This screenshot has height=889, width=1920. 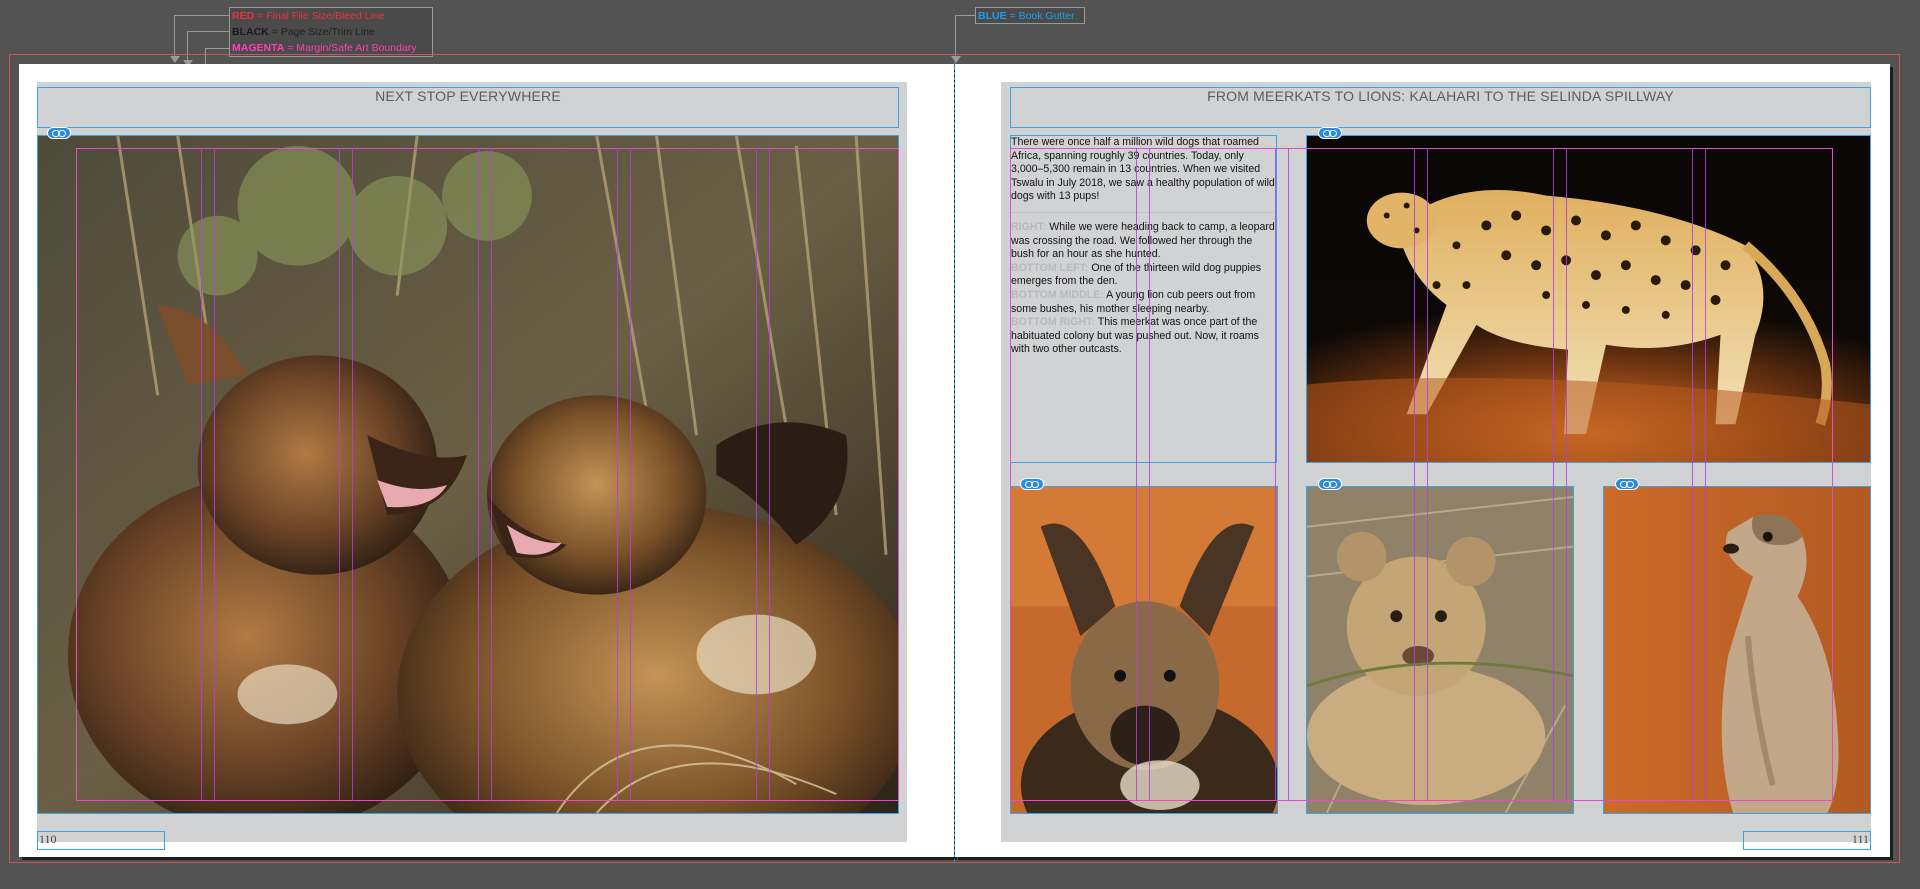 I want to click on legend-leader-black, so click(x=208, y=31).